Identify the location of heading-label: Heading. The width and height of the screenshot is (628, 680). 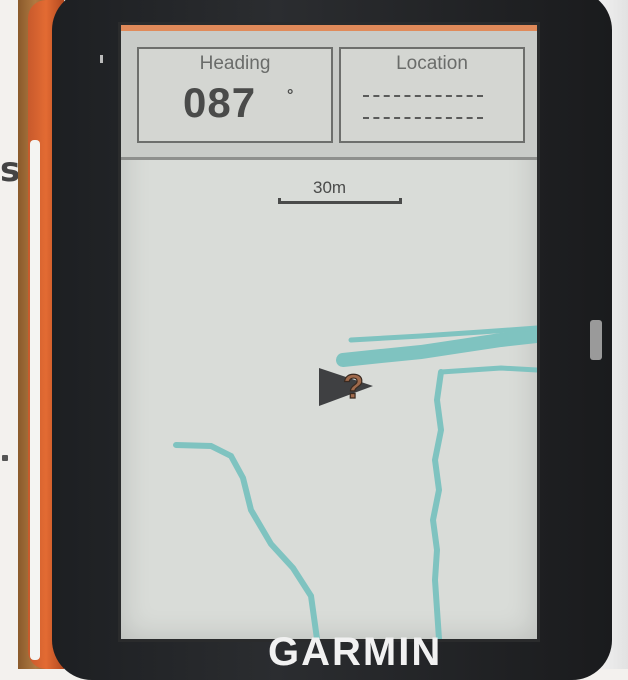
(235, 63).